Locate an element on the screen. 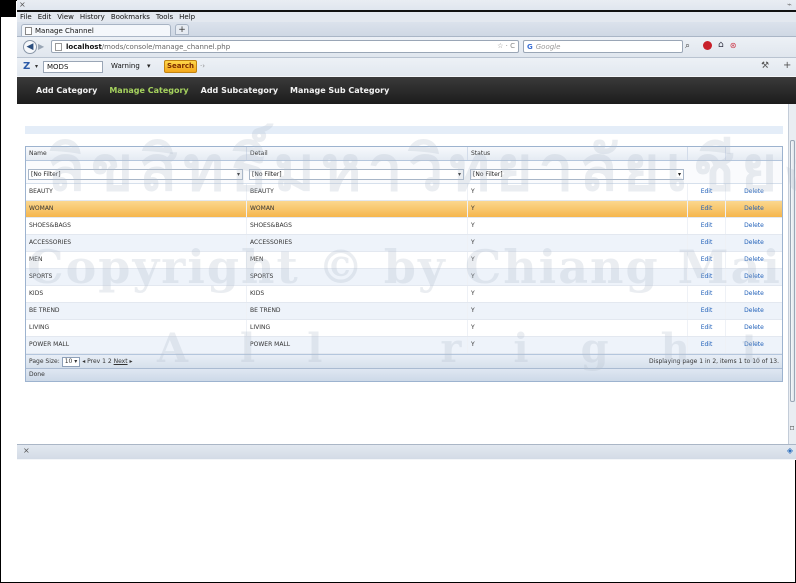 The width and height of the screenshot is (796, 583). menu-tools: Tools is located at coordinates (164, 17).